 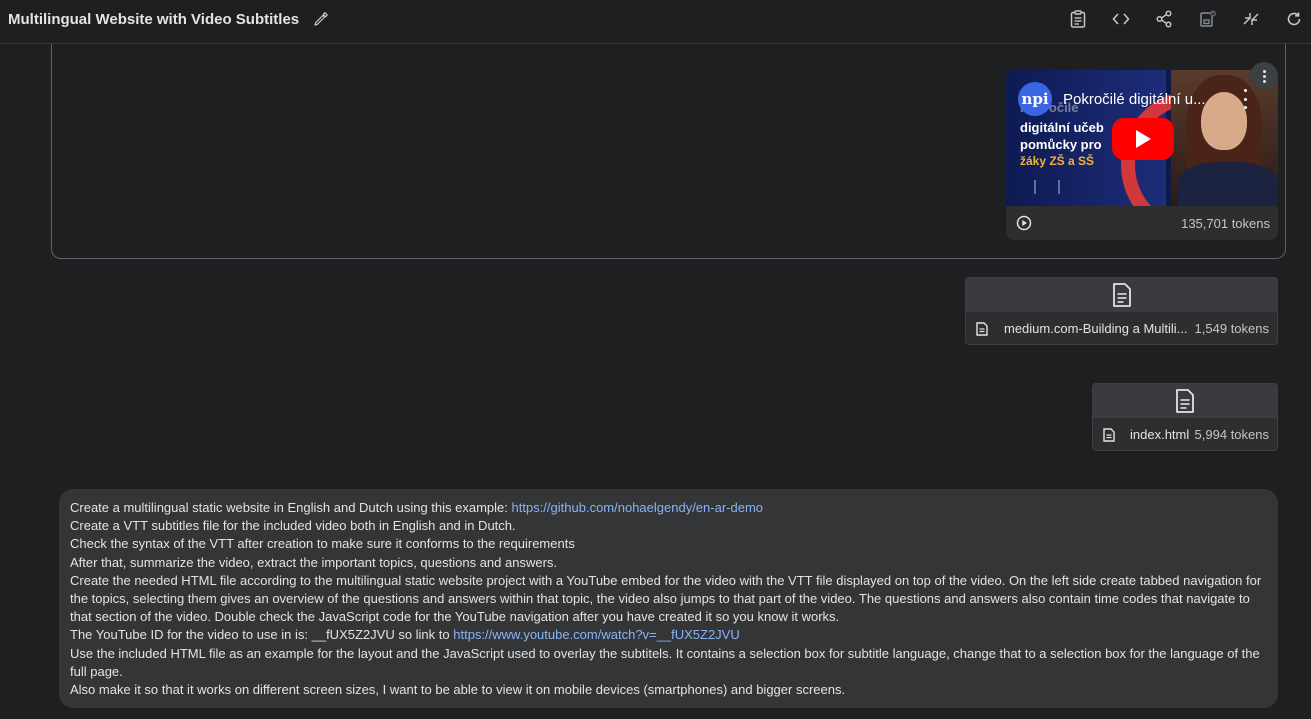 I want to click on pencil-icon, so click(x=321, y=19).